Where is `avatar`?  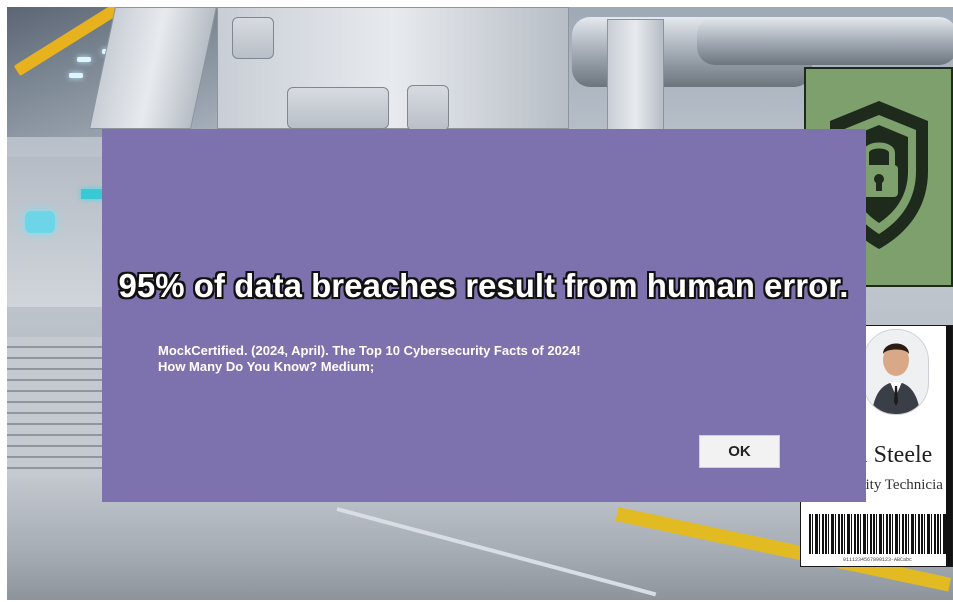
avatar is located at coordinates (896, 372).